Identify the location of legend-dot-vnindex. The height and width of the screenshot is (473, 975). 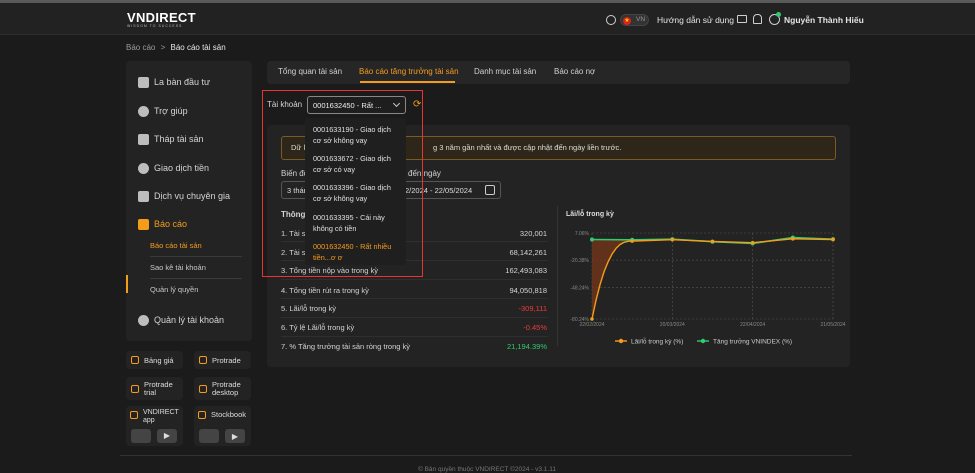
(703, 341).